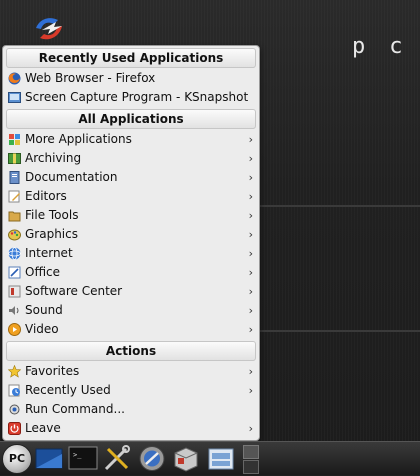 The width and height of the screenshot is (420, 476). Describe the element at coordinates (131, 329) in the screenshot. I see `menu-item-video: Video ›` at that location.